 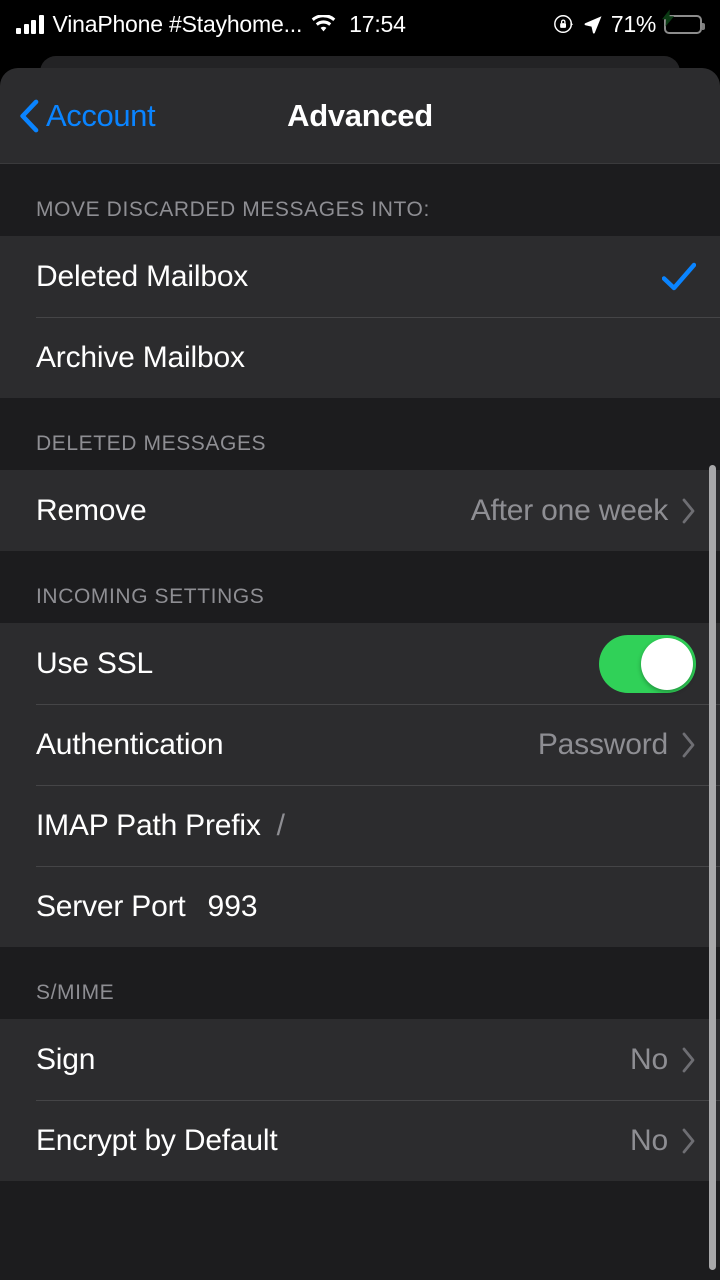 I want to click on row-accessory: Password, so click(x=617, y=745).